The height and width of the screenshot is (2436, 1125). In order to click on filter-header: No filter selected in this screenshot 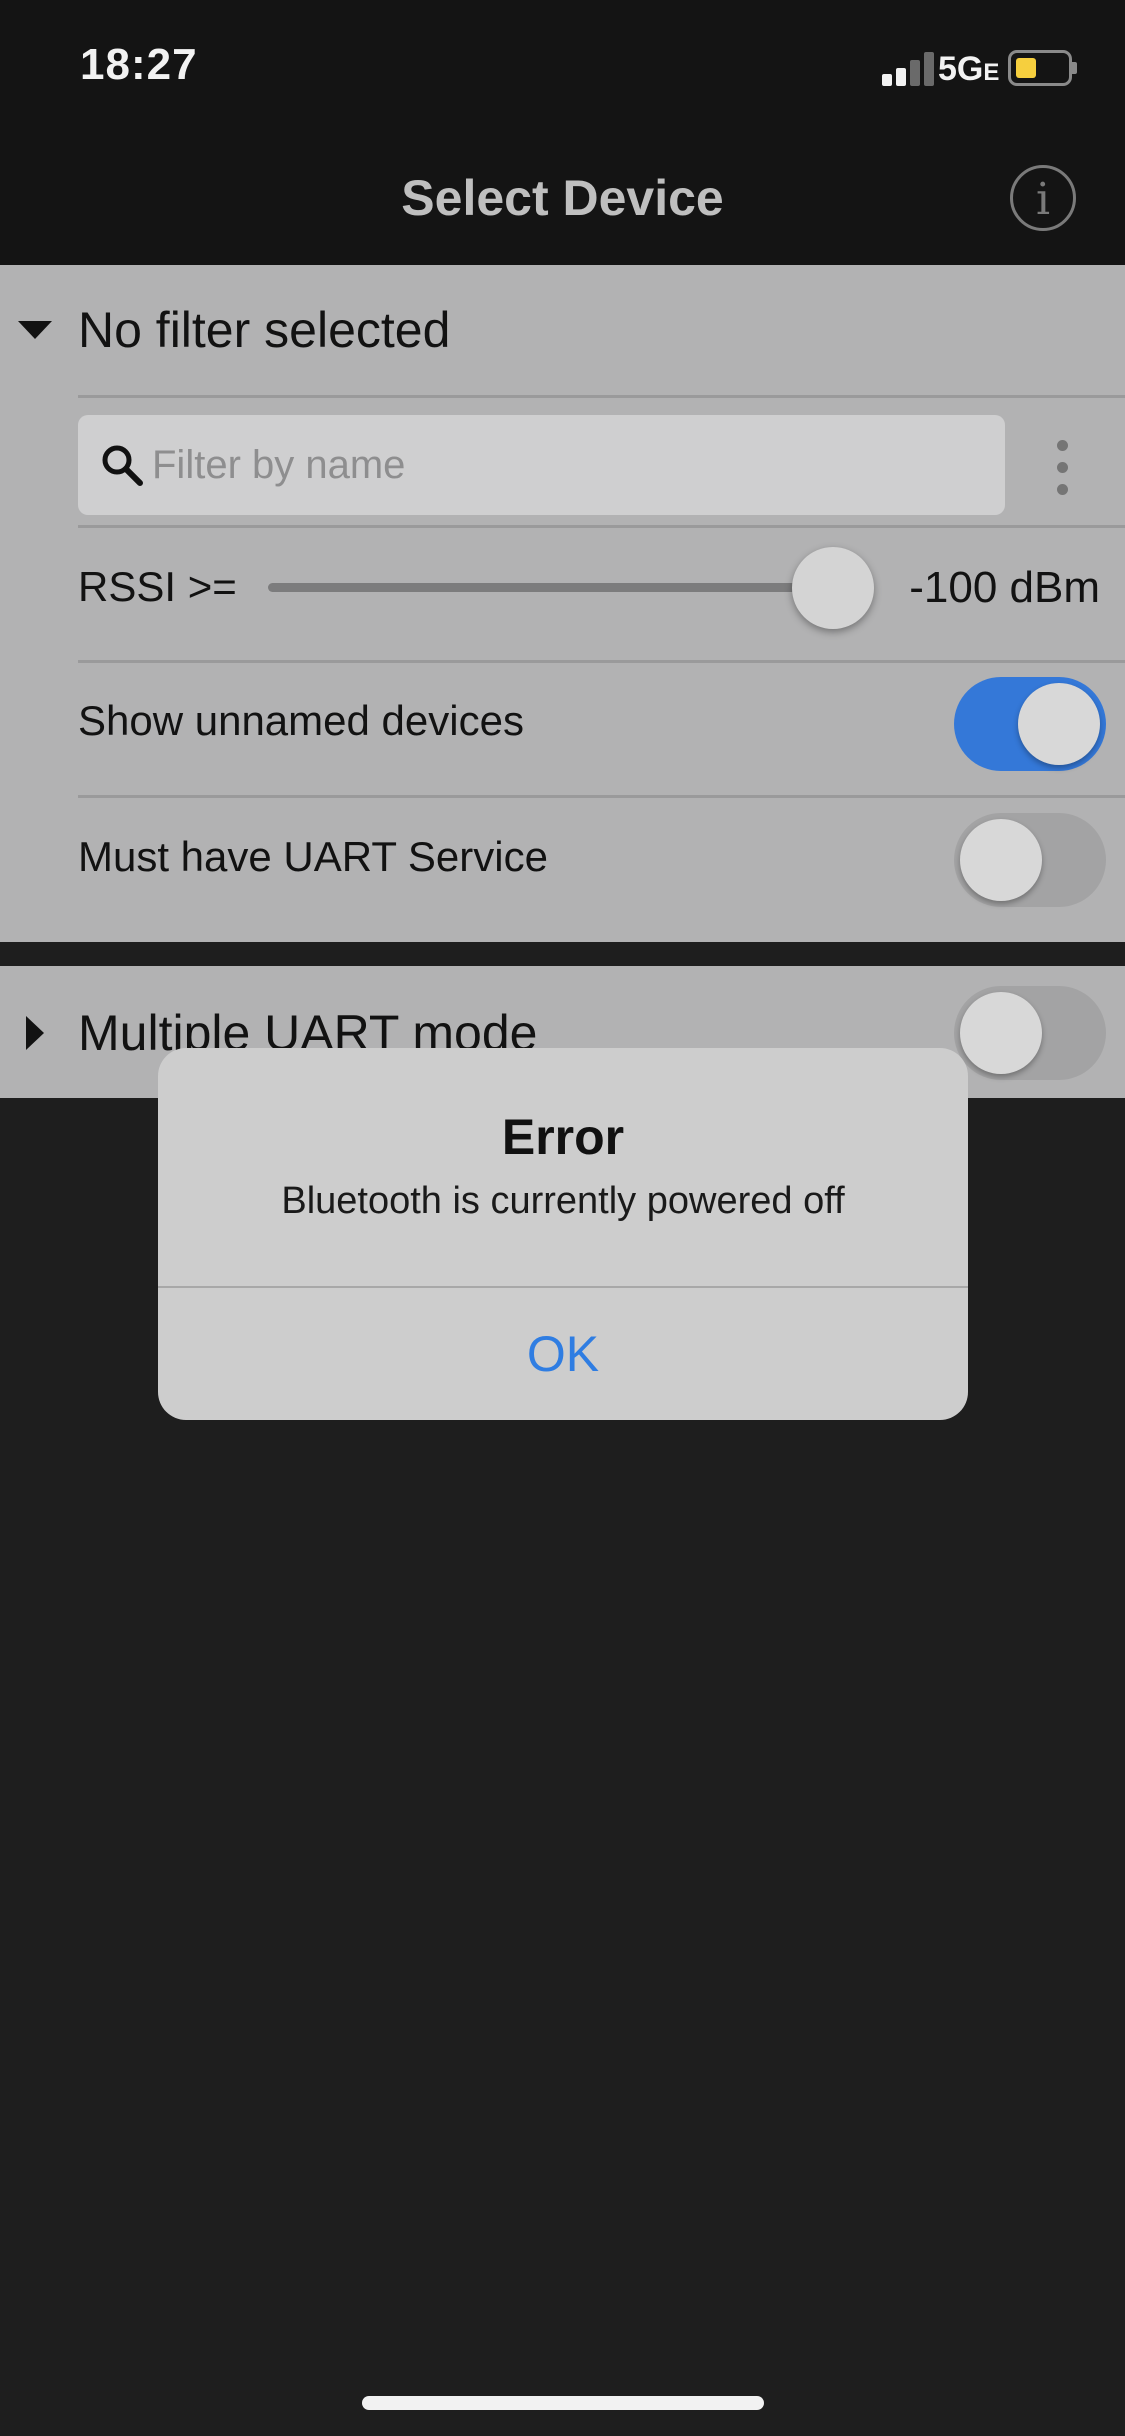, I will do `click(562, 330)`.